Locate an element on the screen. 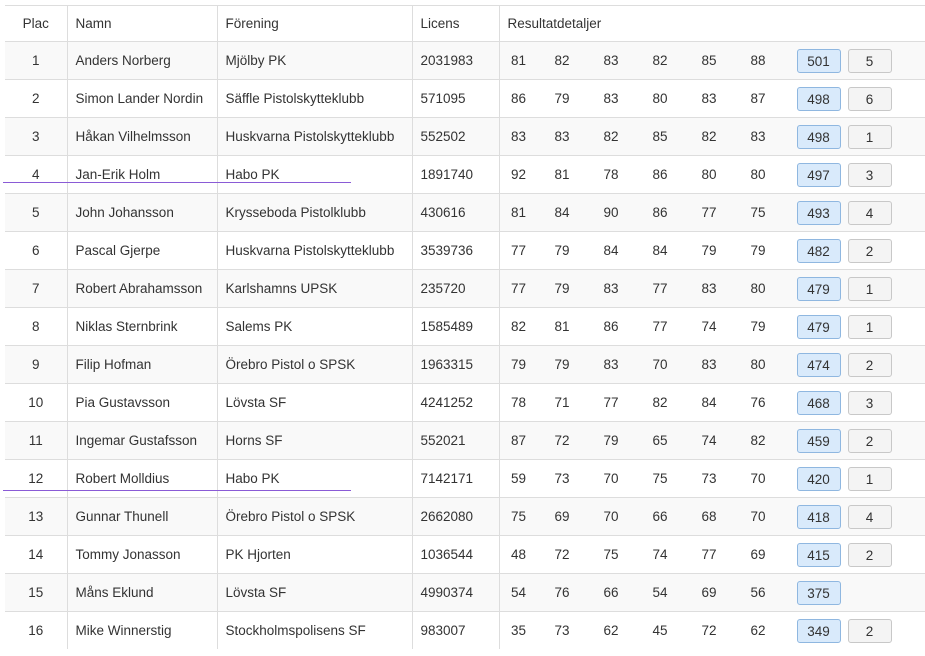 Image resolution: width=925 pixels, height=656 pixels. cell-resultatdetaljer: 81 82 83 82 85 88 501 5 is located at coordinates (711, 60).